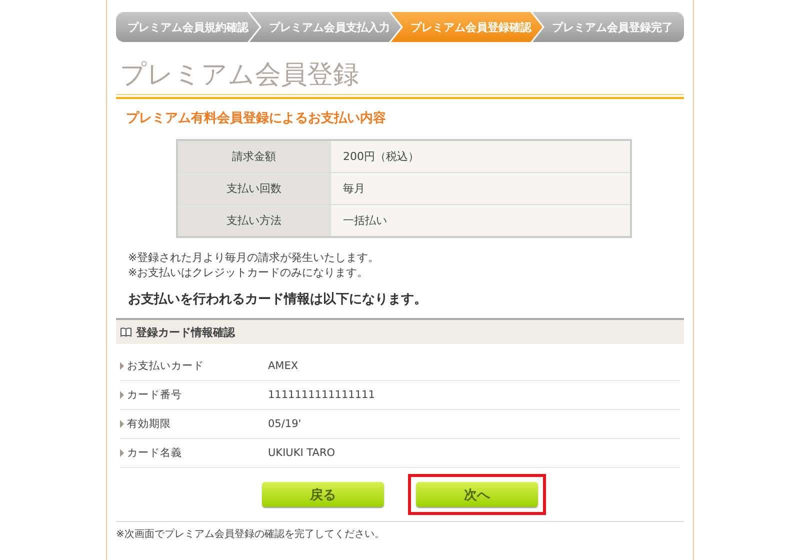 Image resolution: width=800 pixels, height=560 pixels. I want to click on summary-value: 一括払い, so click(365, 220).